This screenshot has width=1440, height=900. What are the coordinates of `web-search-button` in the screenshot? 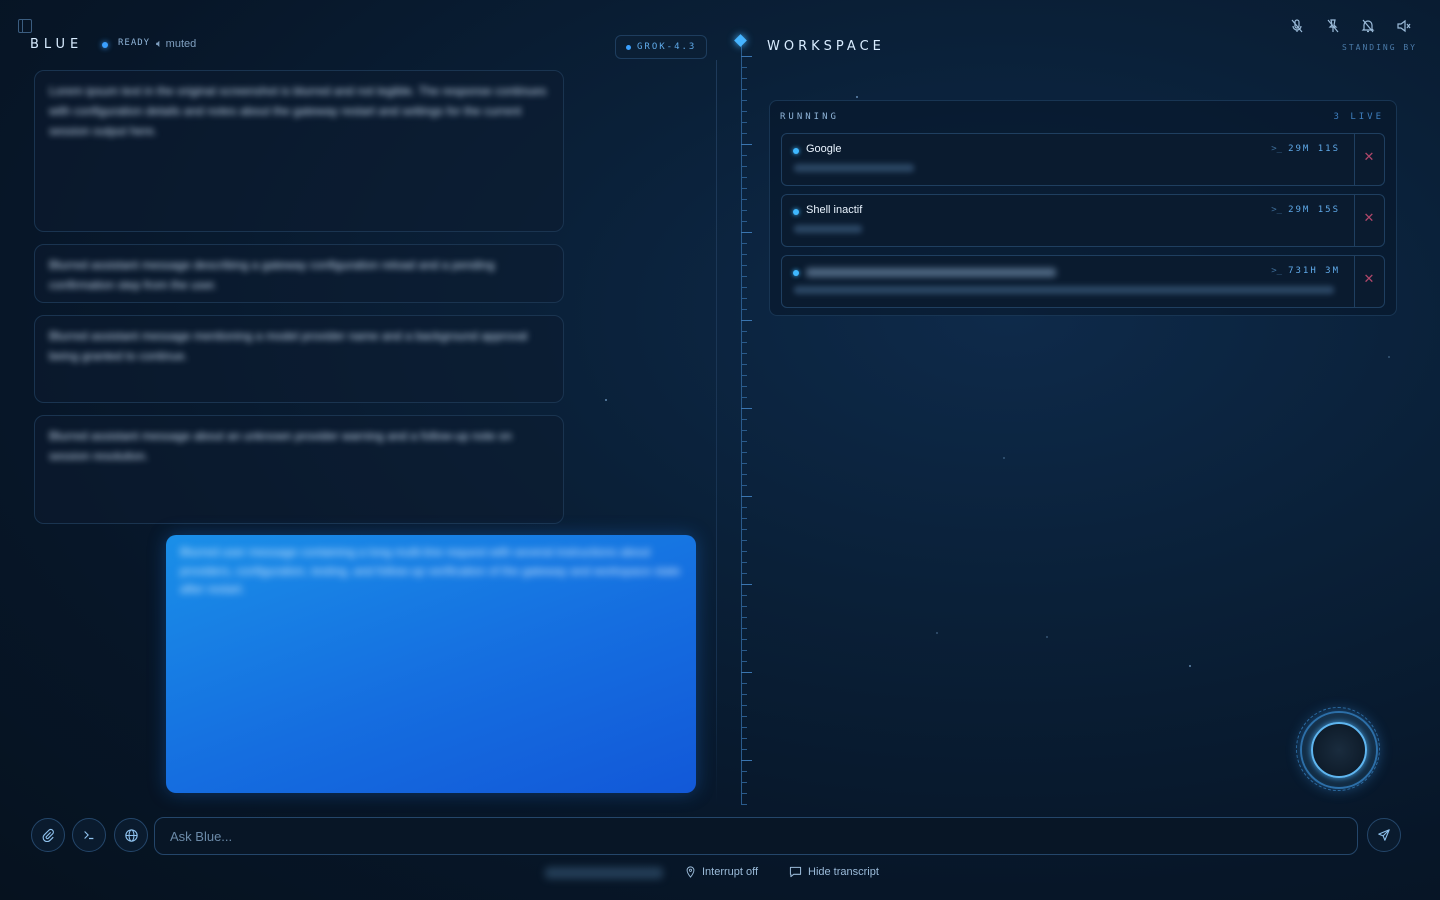 It's located at (131, 835).